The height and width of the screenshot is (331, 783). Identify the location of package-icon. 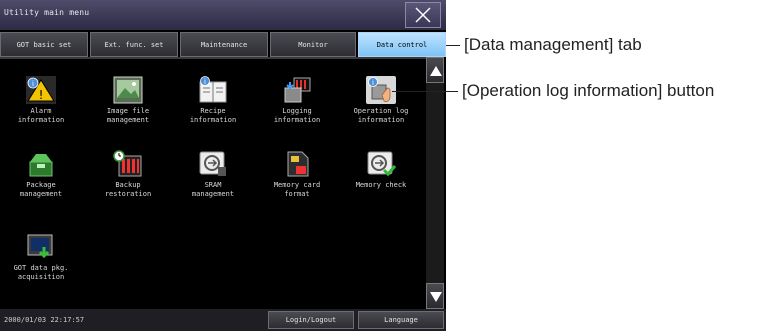
(41, 164).